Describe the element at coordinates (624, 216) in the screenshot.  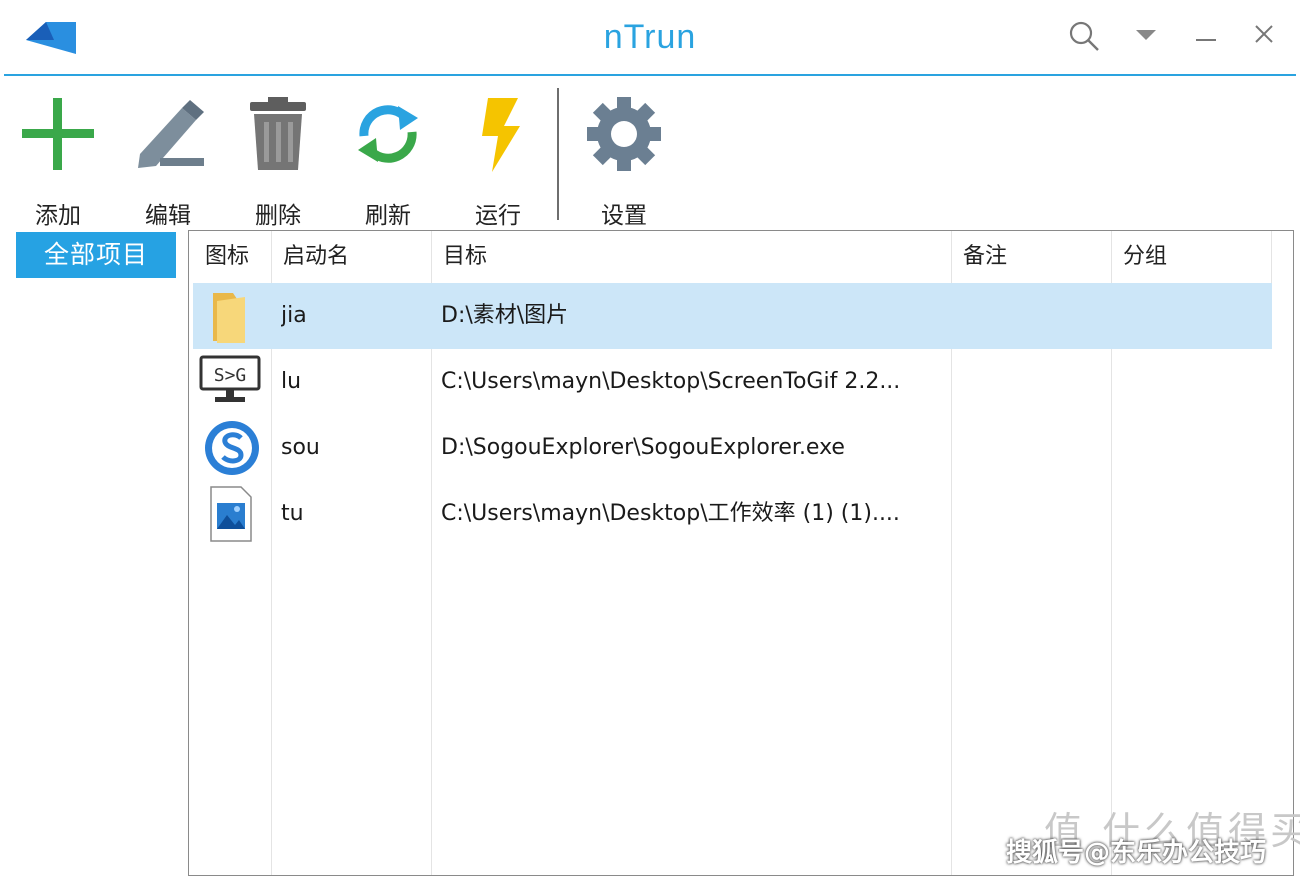
I see `settings-label: 设置` at that location.